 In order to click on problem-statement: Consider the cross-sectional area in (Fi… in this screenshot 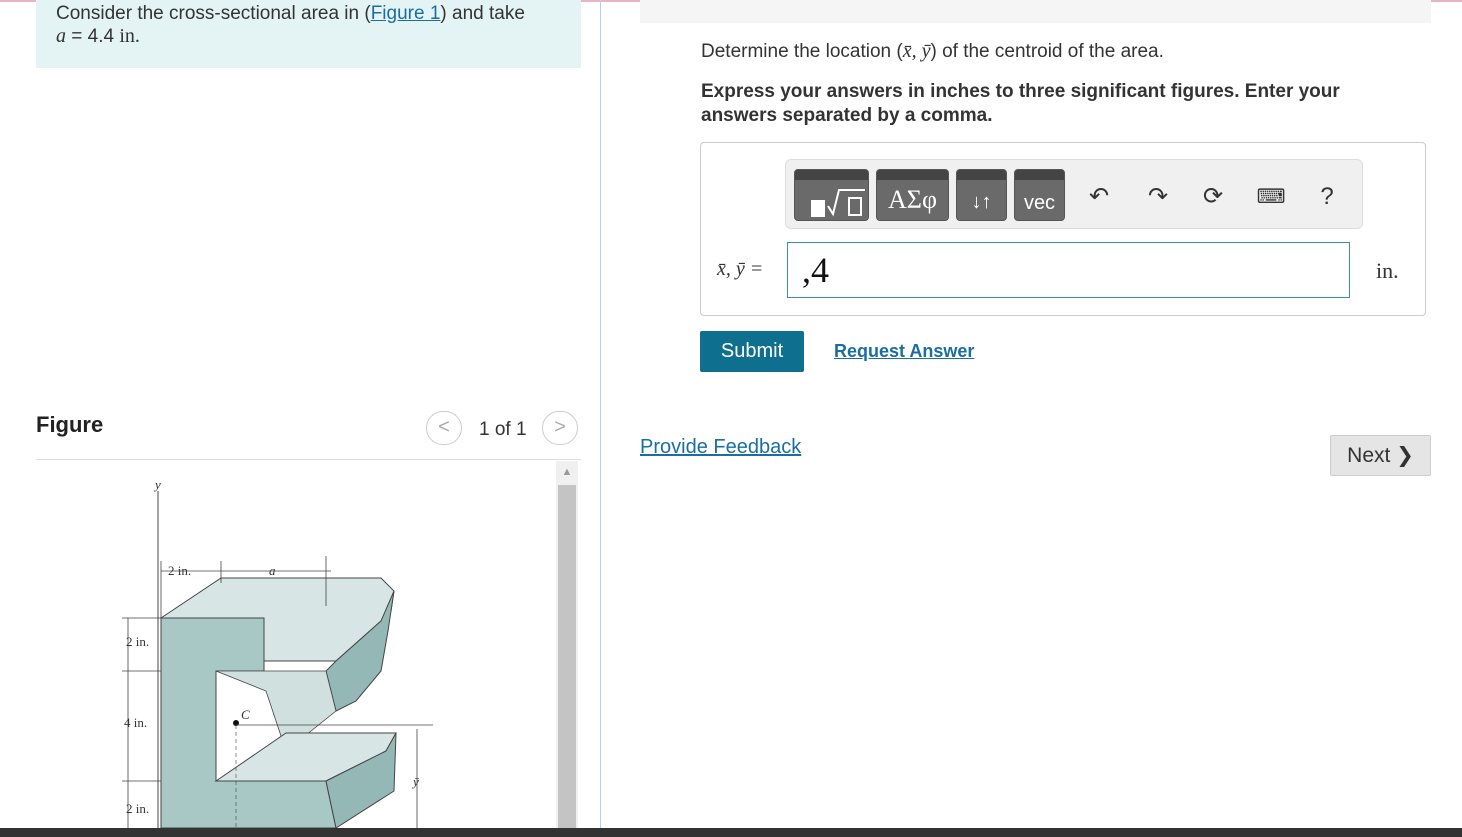, I will do `click(308, 34)`.